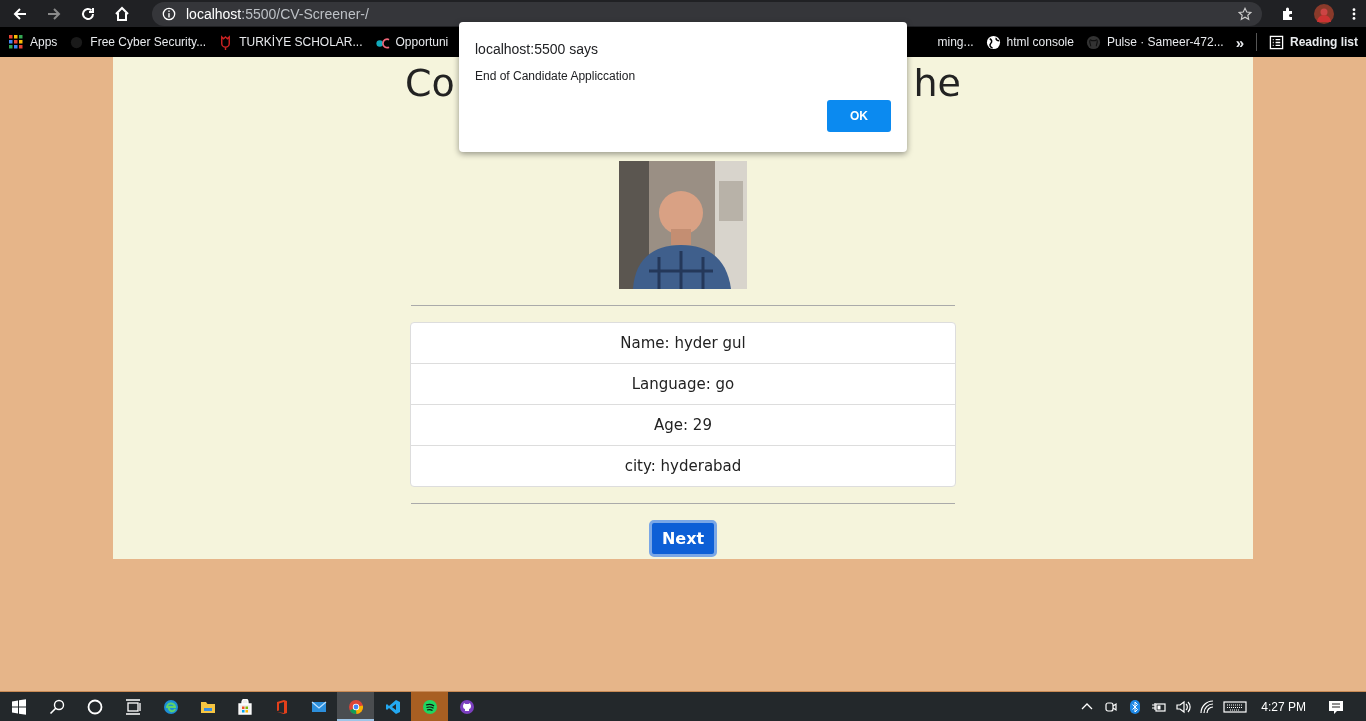  I want to click on reload-icon, so click(88, 13).